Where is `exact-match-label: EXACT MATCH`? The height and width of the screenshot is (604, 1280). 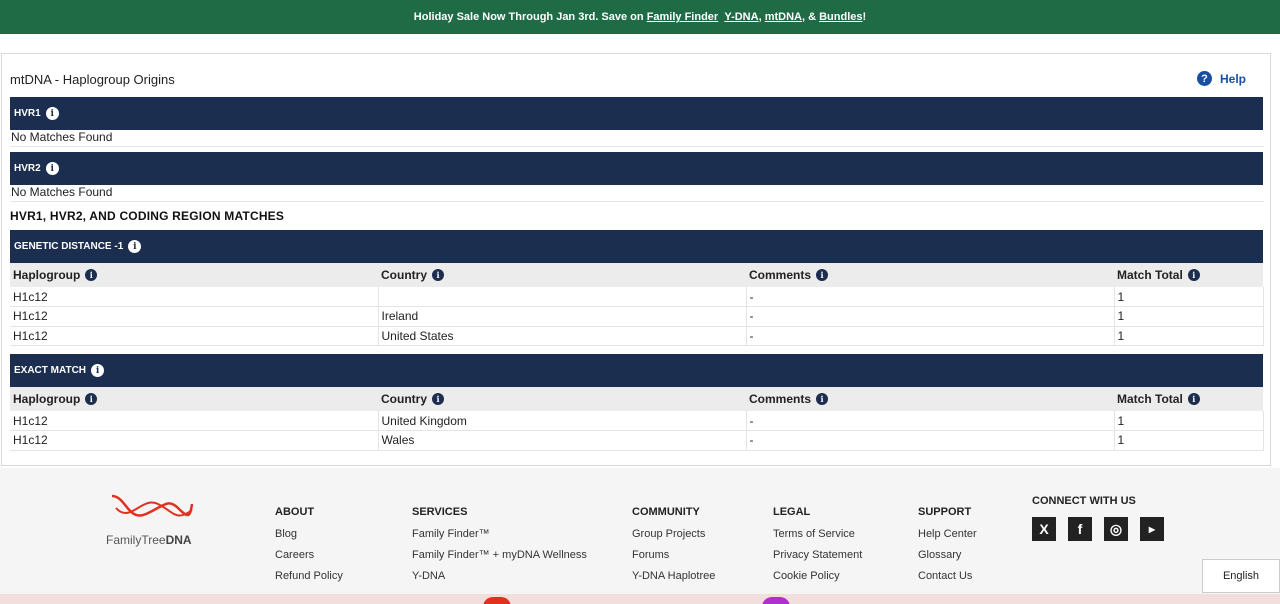 exact-match-label: EXACT MATCH is located at coordinates (50, 370).